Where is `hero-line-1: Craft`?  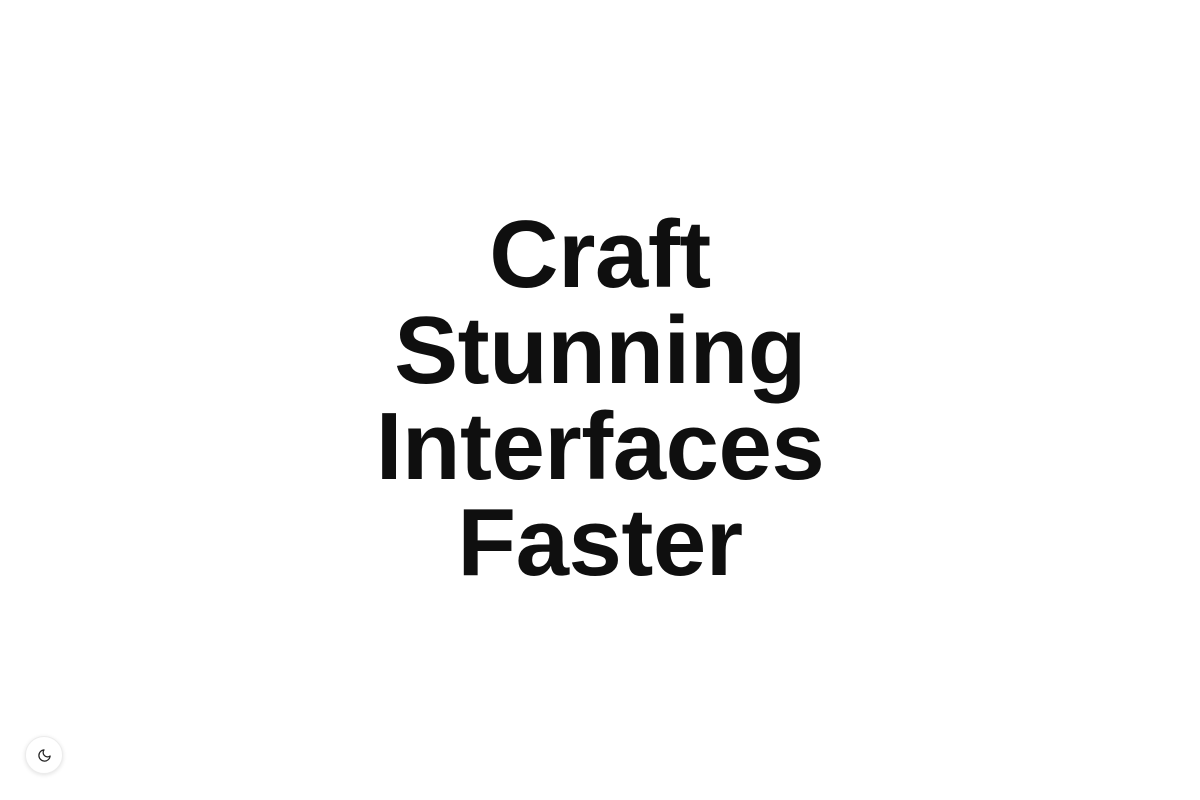 hero-line-1: Craft is located at coordinates (600, 254).